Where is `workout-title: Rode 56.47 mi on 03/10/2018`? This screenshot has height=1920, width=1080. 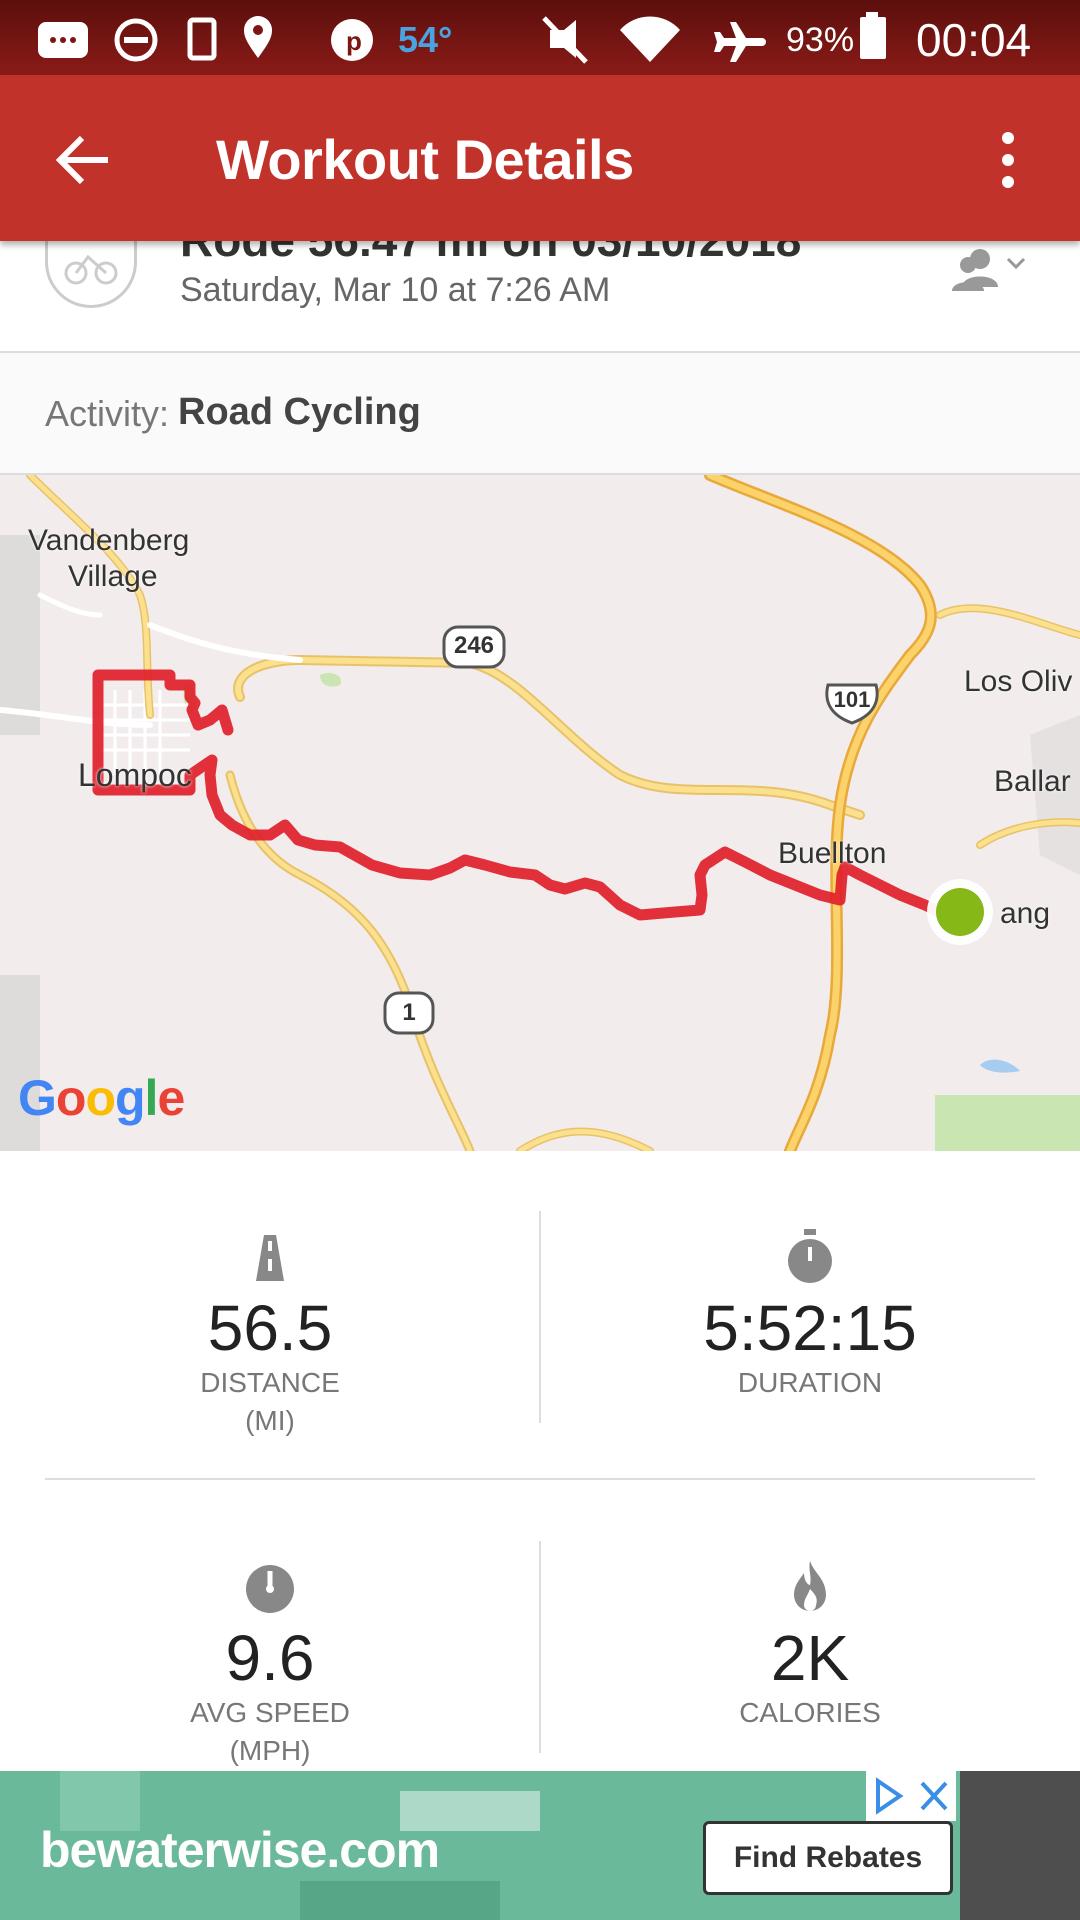 workout-title: Rode 56.47 mi on 03/10/2018 is located at coordinates (490, 254).